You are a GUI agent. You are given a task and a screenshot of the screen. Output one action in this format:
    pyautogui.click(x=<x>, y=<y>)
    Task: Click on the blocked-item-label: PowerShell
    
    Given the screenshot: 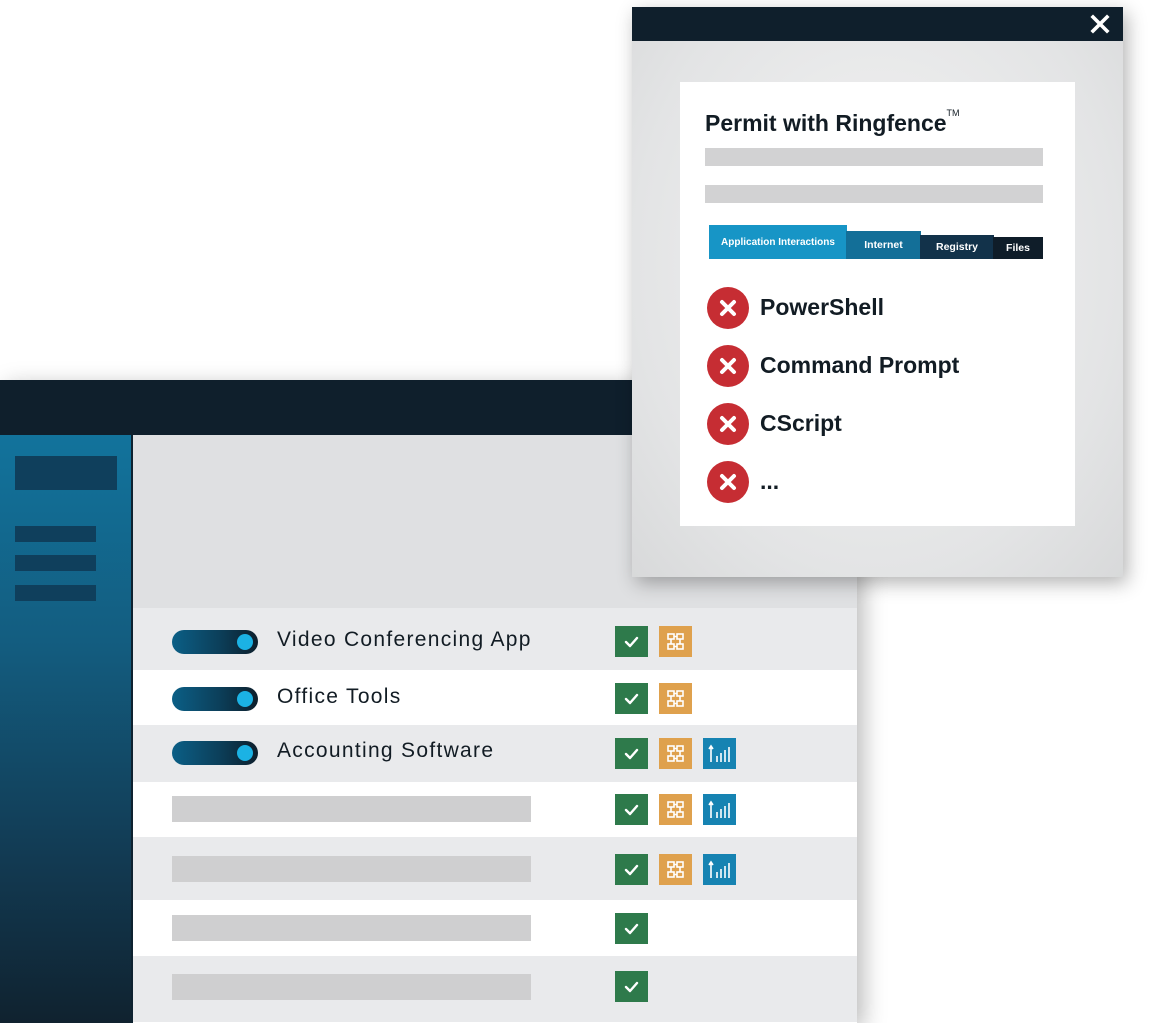 What is the action you would take?
    pyautogui.click(x=822, y=307)
    